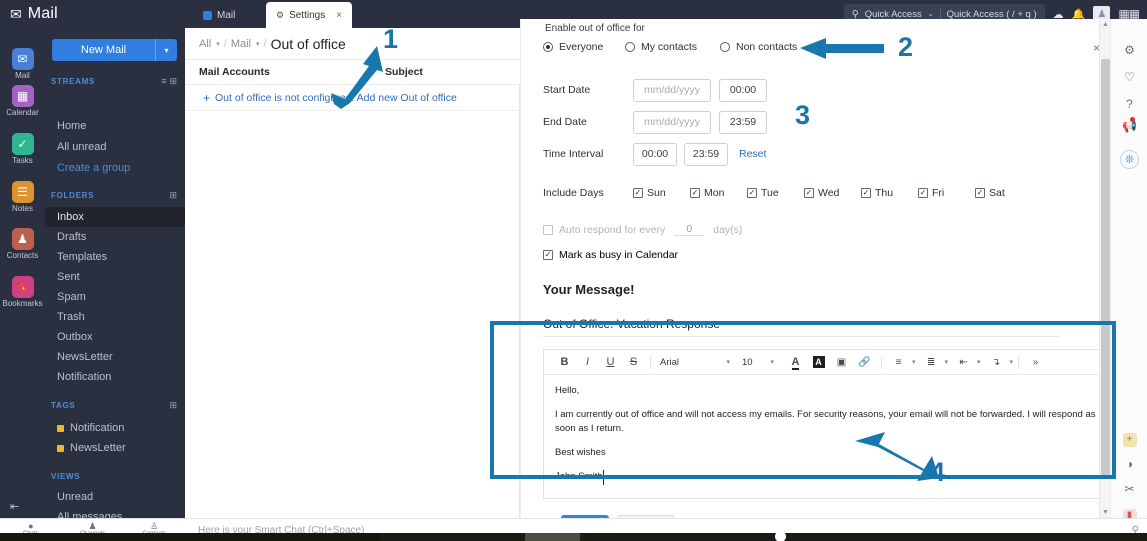  Describe the element at coordinates (672, 122) in the screenshot. I see `end-date-input: mm/dd/yyyy` at that location.